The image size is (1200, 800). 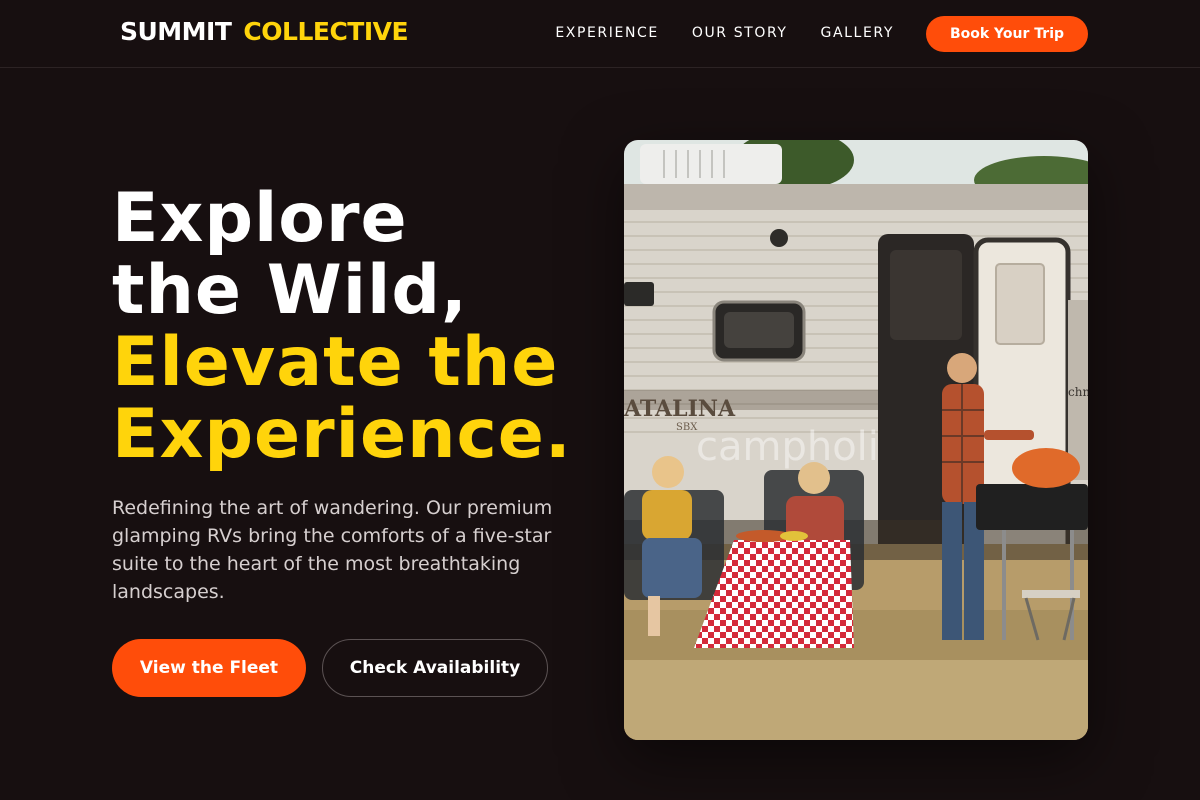 What do you see at coordinates (335, 362) in the screenshot?
I see `hero-title-line-3: Elevate the` at bounding box center [335, 362].